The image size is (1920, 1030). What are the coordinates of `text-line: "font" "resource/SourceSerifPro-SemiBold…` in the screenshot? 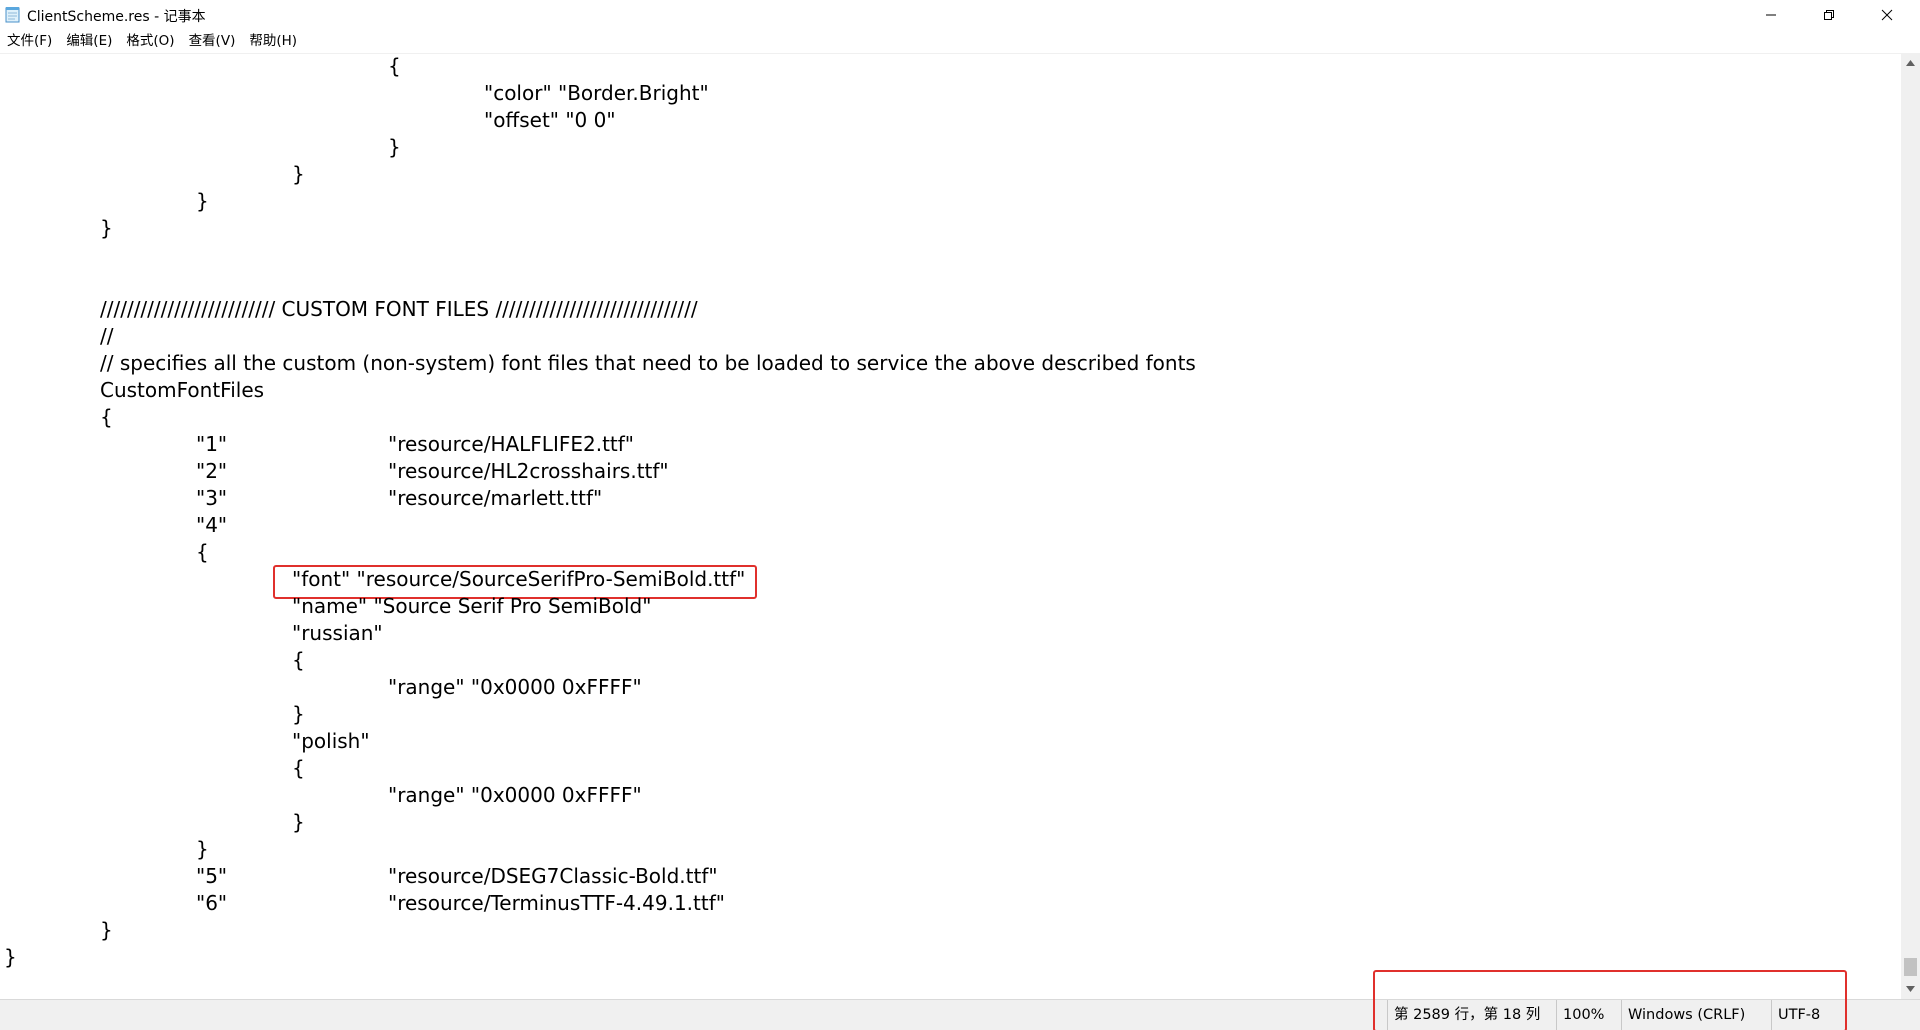 It's located at (519, 579).